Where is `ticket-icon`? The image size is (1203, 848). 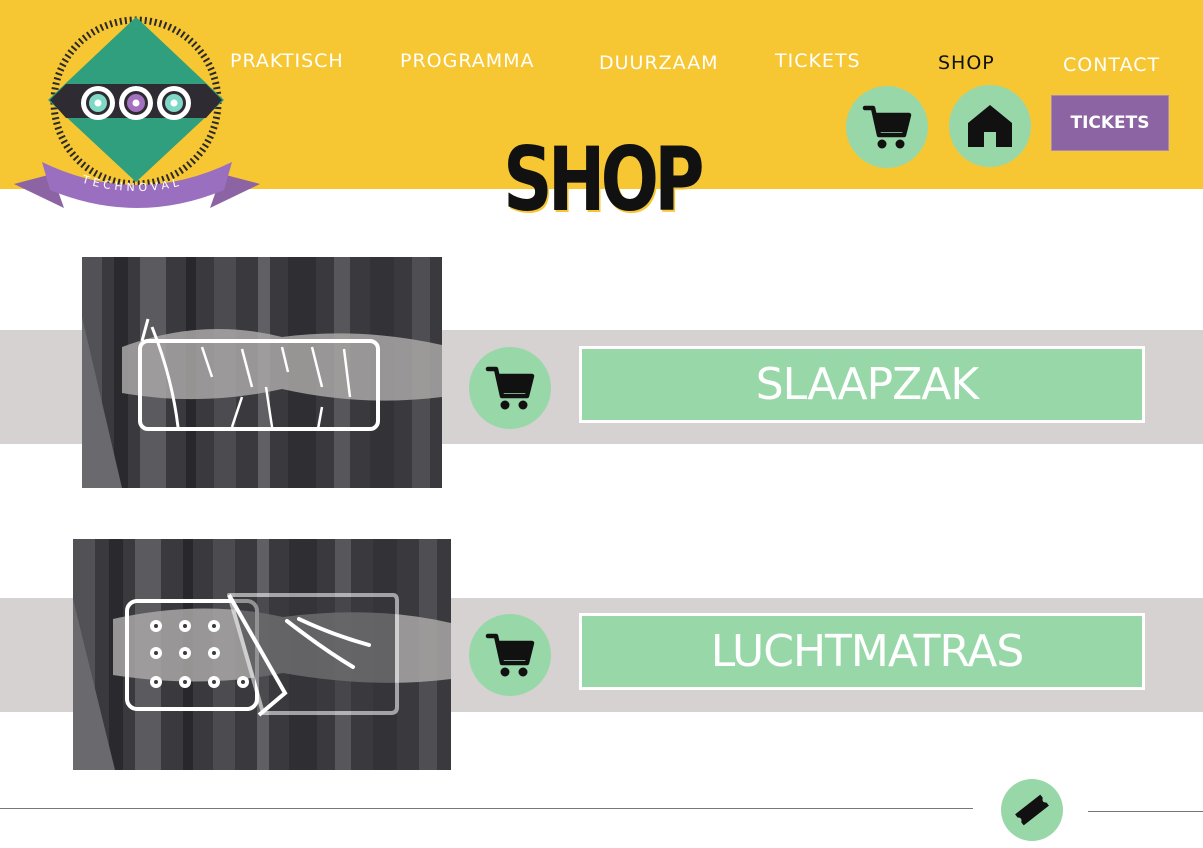 ticket-icon is located at coordinates (1032, 810).